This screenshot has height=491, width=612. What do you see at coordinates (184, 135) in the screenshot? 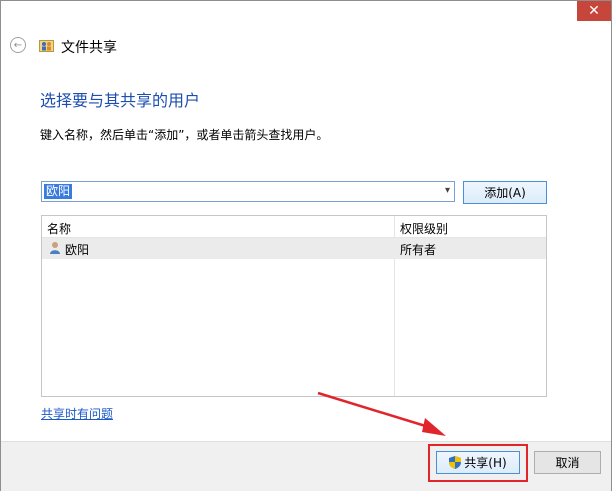
I see `instruction-text: 键入名称，然后单击“添加”，或者单击箭头查找用户。` at bounding box center [184, 135].